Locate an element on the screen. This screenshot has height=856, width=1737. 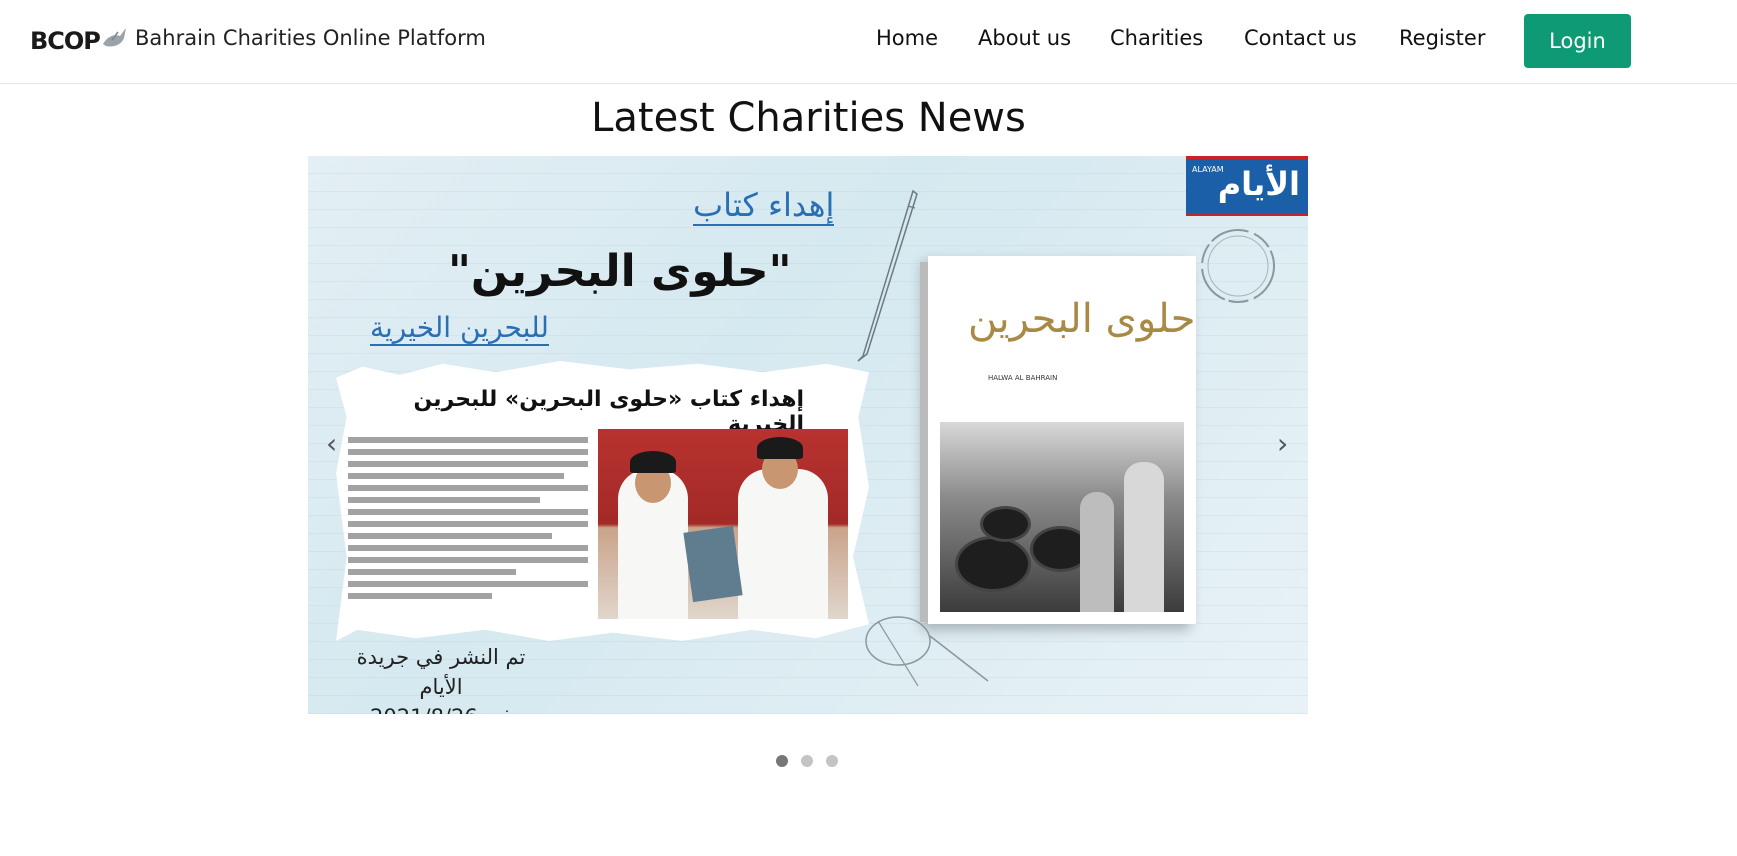
book-subtitle: HALWA AL BAHRAIN is located at coordinates (1023, 378).